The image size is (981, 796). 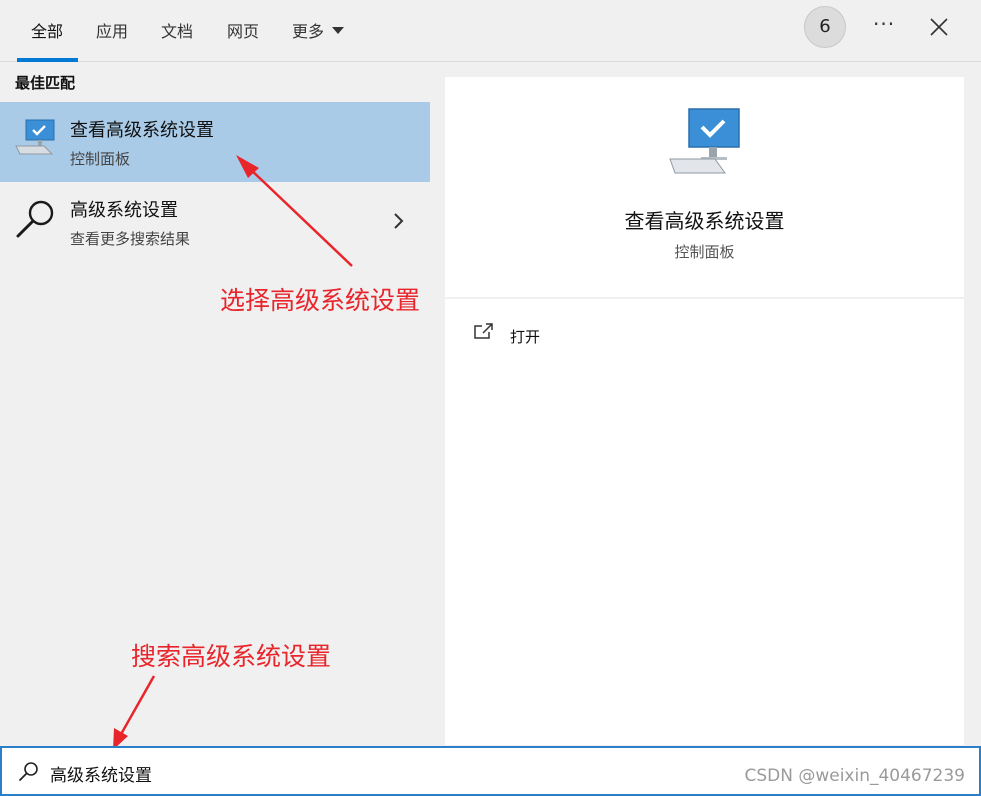 I want to click on chevron-right-icon, so click(x=398, y=221).